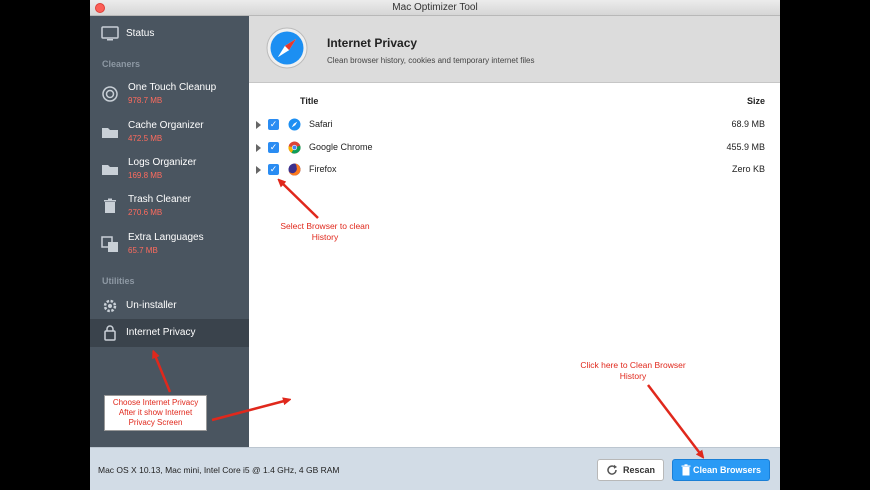  I want to click on sidebar-item-size: 169.8 MB, so click(145, 175).